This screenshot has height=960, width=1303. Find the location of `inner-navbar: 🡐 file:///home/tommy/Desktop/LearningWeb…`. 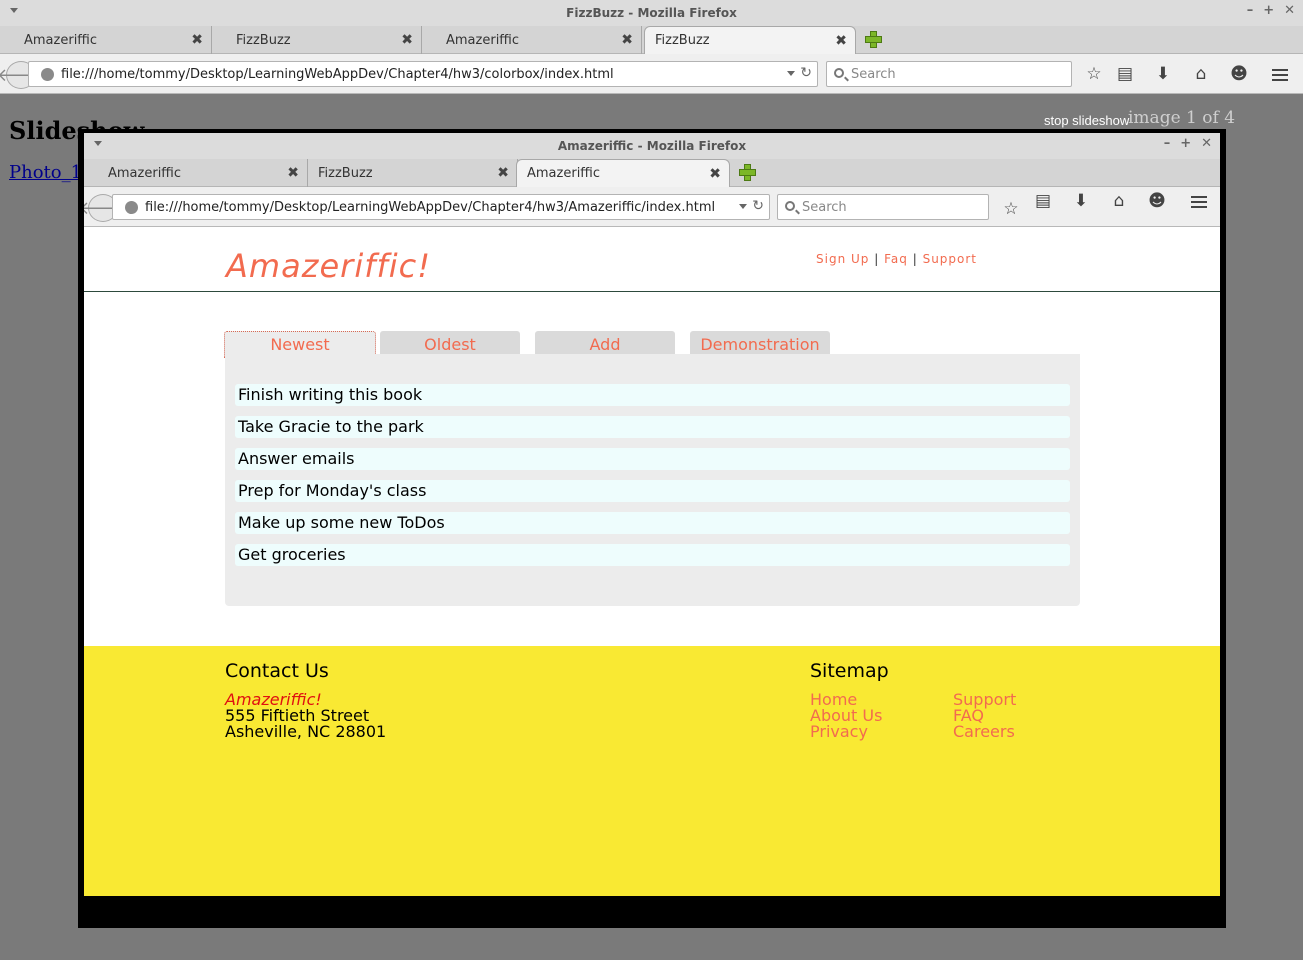

inner-navbar: 🡐 file:///home/tommy/Desktop/LearningWeb… is located at coordinates (652, 207).